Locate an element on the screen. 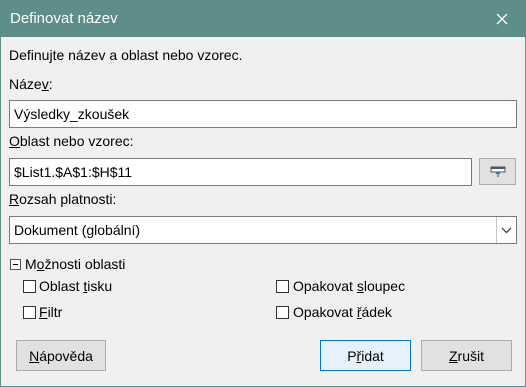 This screenshot has width=526, height=387. scope-select: Dokument (globální) is located at coordinates (263, 230).